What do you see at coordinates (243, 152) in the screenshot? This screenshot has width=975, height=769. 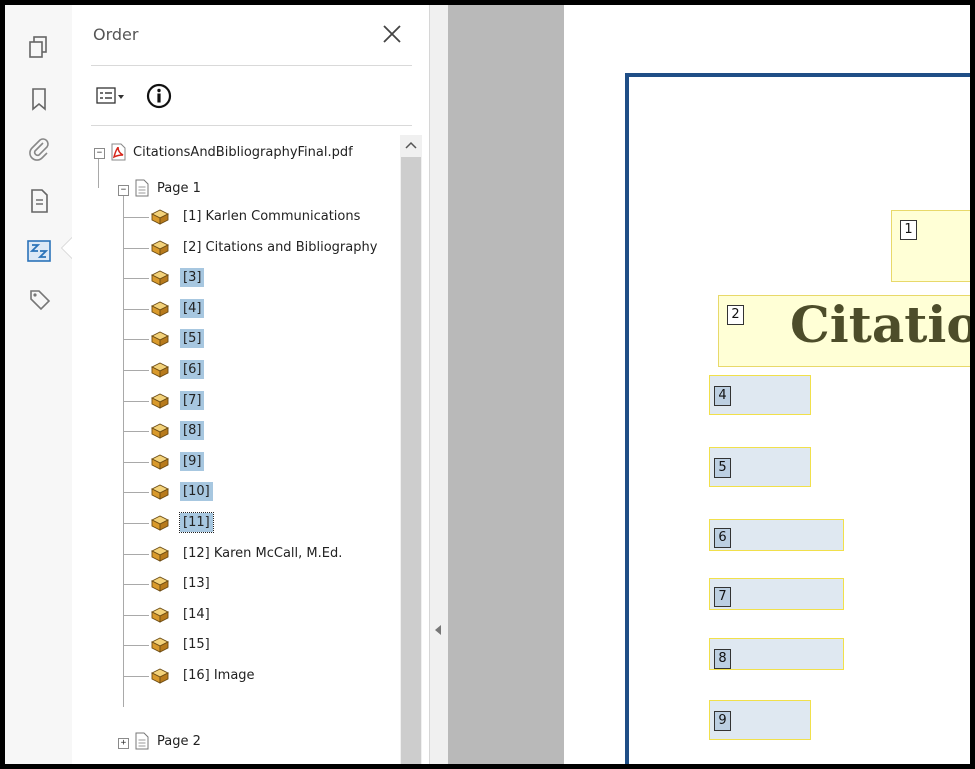 I see `tree-root-label: CitationsAndBibliographyFinal.pdf` at bounding box center [243, 152].